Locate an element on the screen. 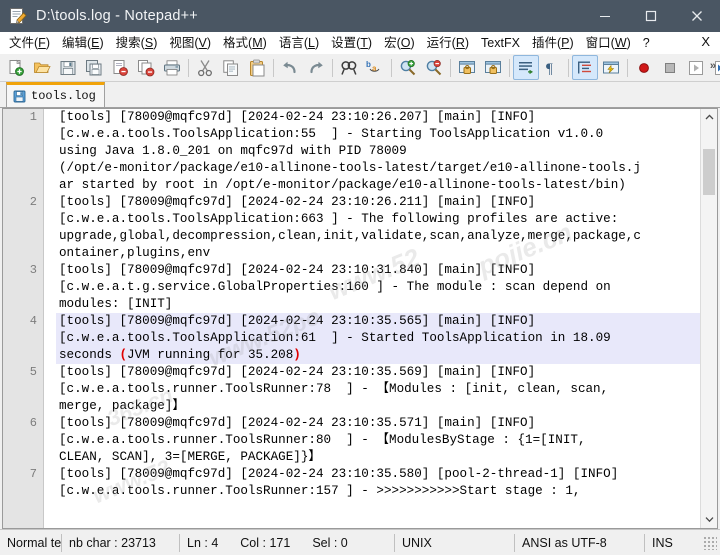 The image size is (720, 555). status-position: Ln : 4 Col : 171 Sel : 0 is located at coordinates (287, 542).